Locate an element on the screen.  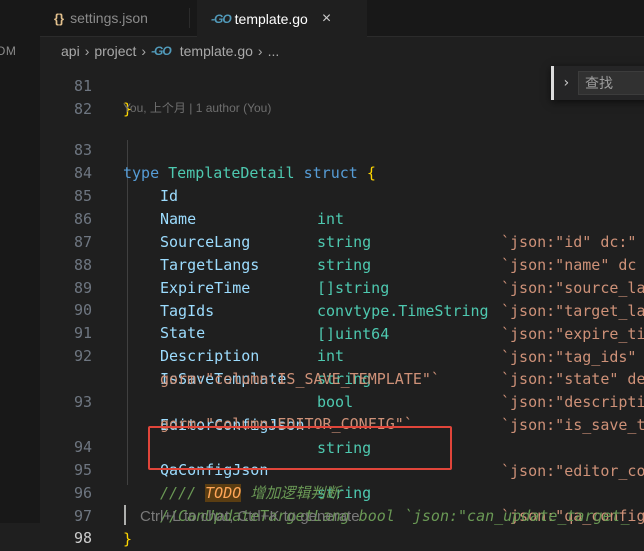
text-cursor is located at coordinates (125, 515).